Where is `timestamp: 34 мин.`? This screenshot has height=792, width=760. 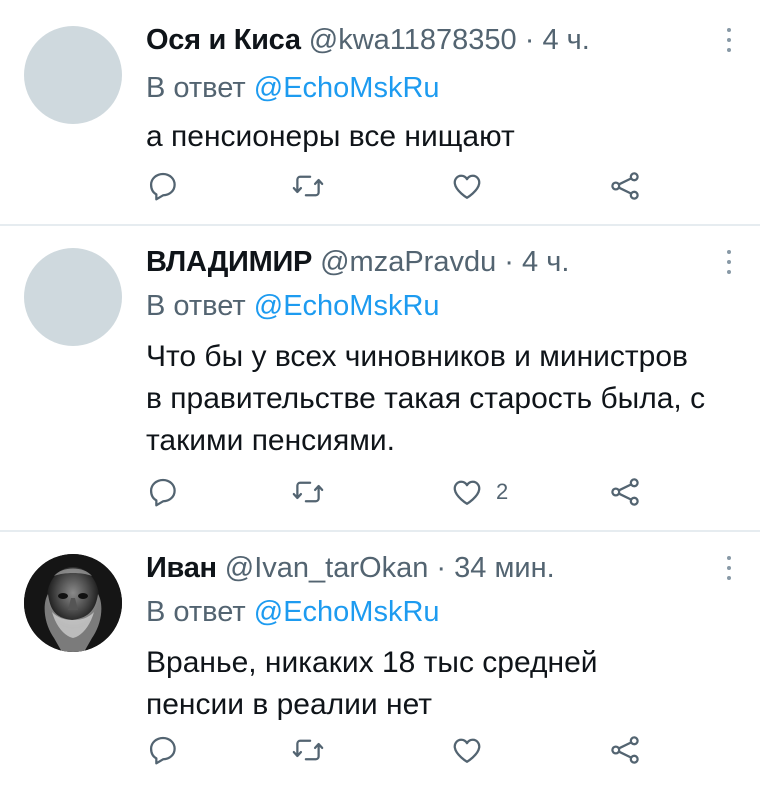 timestamp: 34 мин. is located at coordinates (504, 568).